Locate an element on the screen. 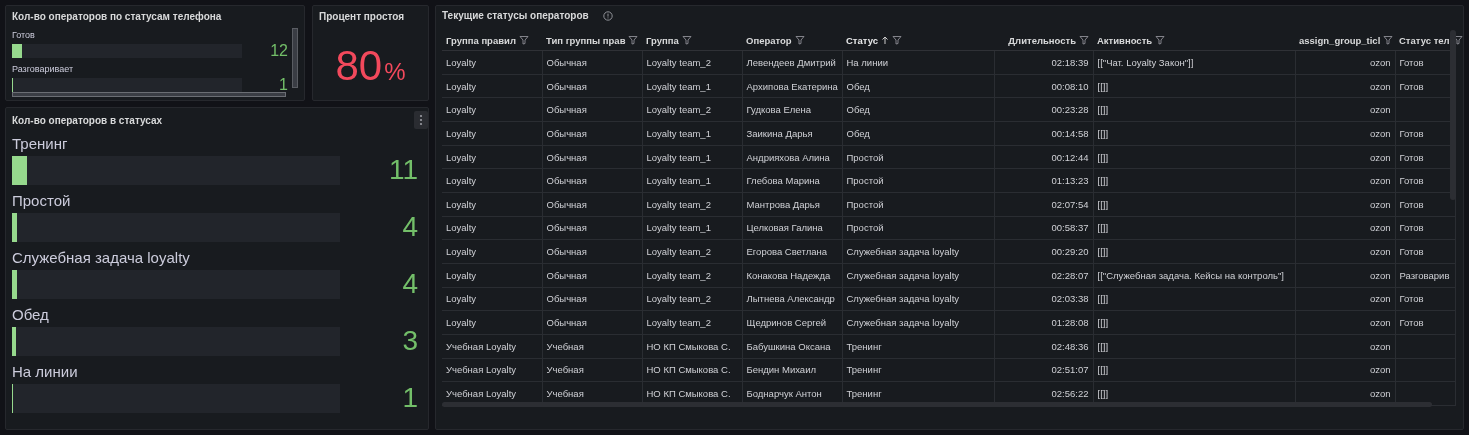 The width and height of the screenshot is (1469, 435). table-cell: Архипова Екатерина is located at coordinates (792, 86).